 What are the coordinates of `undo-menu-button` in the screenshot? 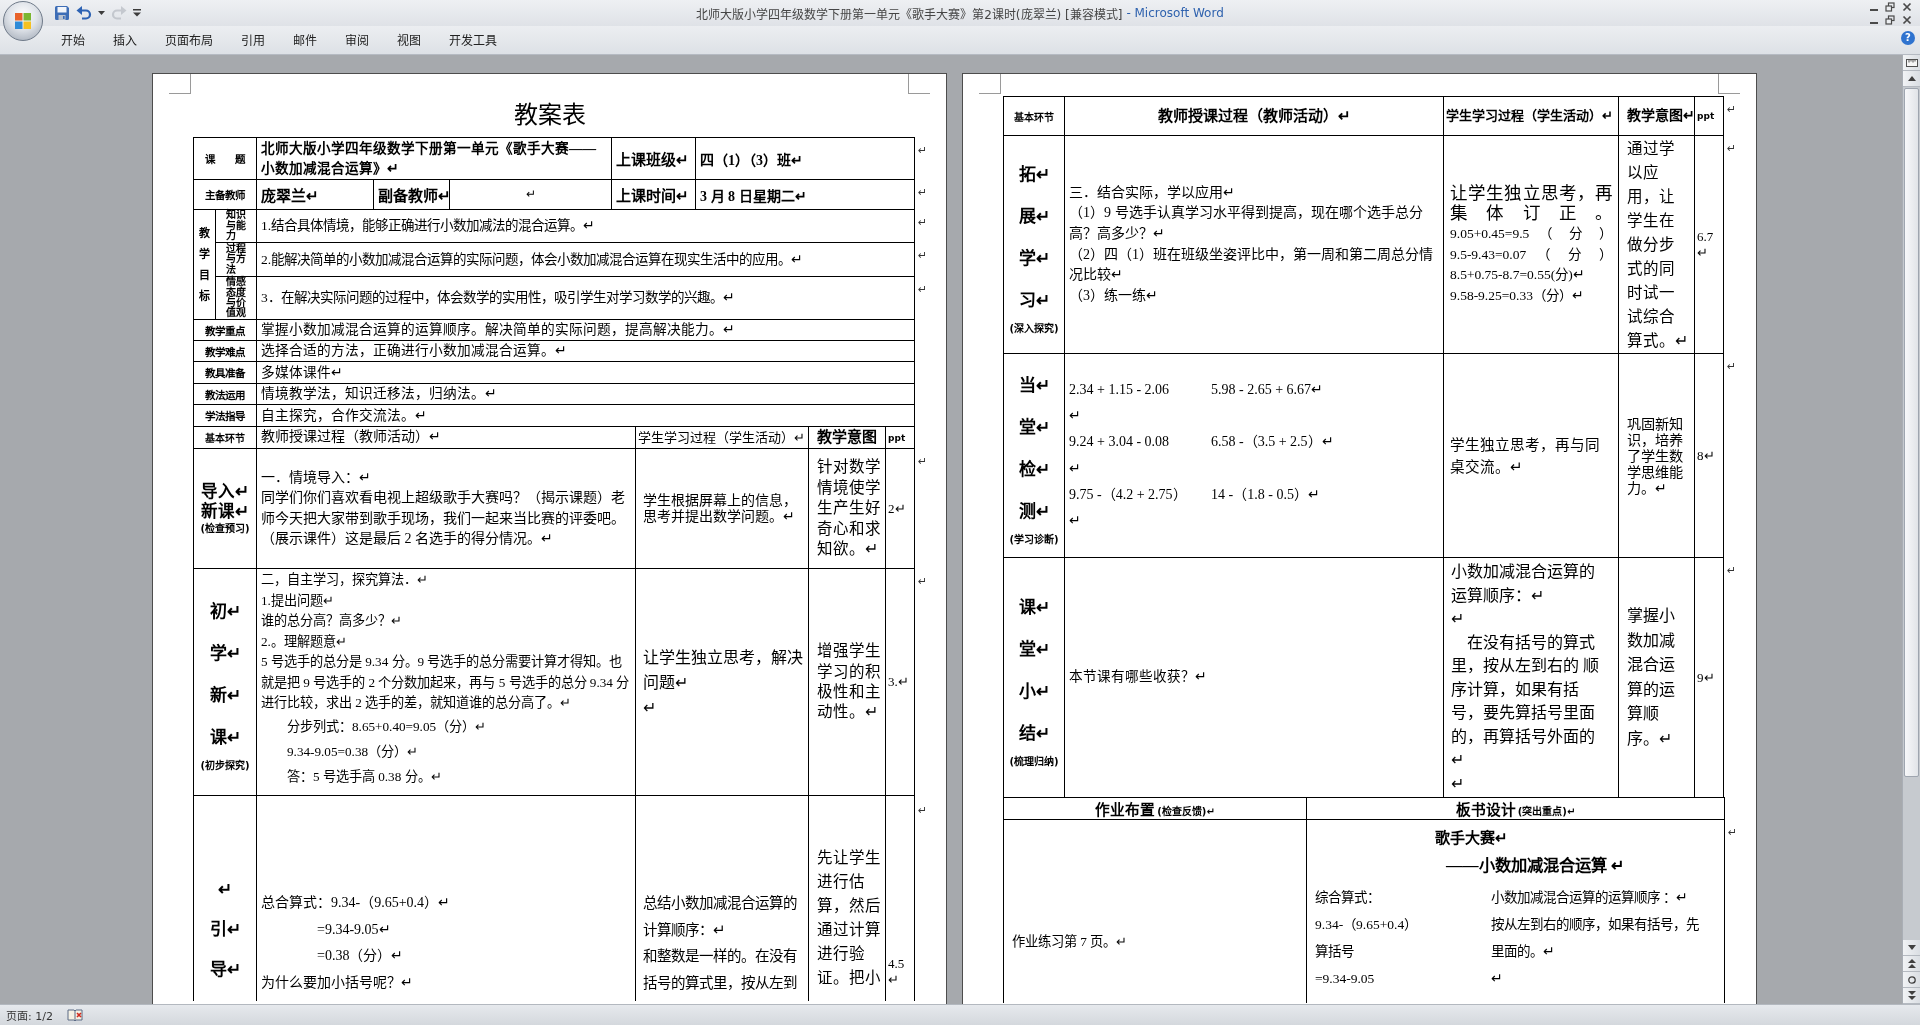 It's located at (101, 13).